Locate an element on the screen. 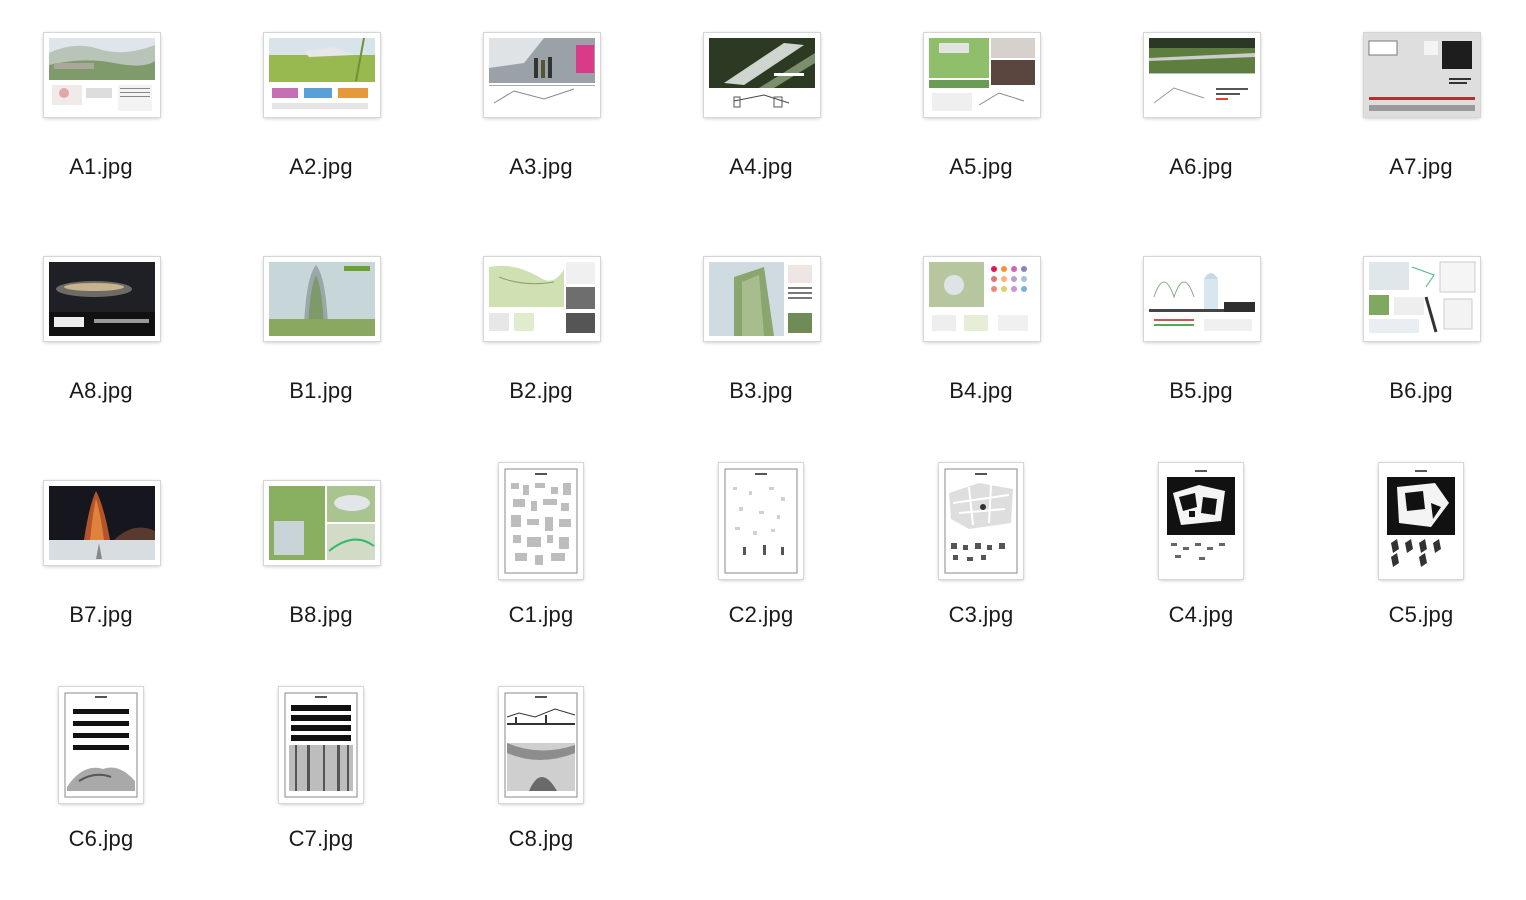  file-name-label: B4.jpg is located at coordinates (981, 391).